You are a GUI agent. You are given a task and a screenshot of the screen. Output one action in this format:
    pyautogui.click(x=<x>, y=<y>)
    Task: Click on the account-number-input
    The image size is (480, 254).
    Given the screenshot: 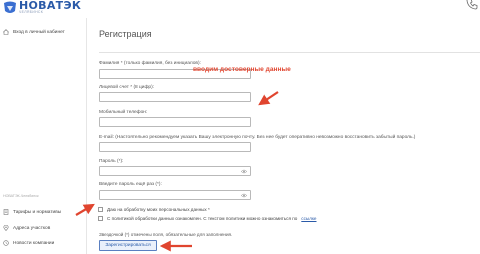 What is the action you would take?
    pyautogui.click(x=175, y=97)
    